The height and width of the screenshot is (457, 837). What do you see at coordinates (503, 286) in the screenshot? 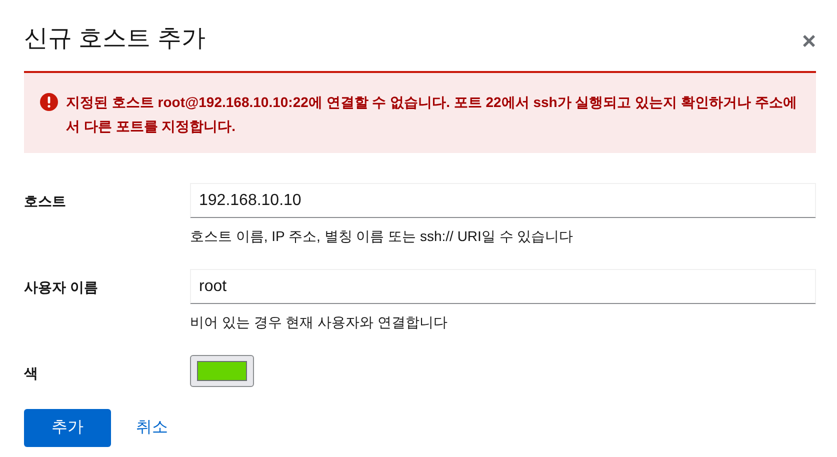
I see `input-field: root` at bounding box center [503, 286].